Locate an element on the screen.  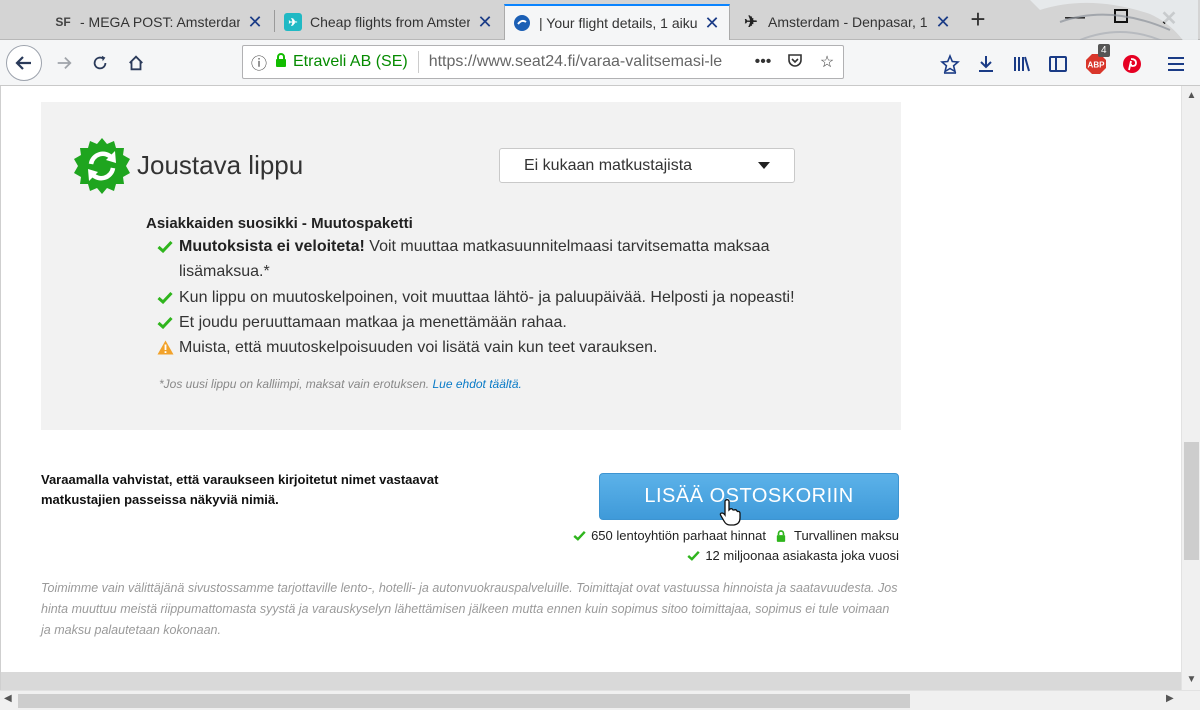
package-heading: Asiakkaiden suosikki - Muutospaketti is located at coordinates (279, 223).